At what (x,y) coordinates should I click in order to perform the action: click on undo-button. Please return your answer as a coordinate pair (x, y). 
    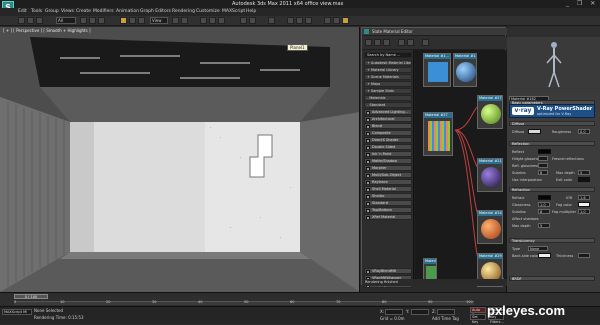
    Looking at the image, I should click on (21, 20).